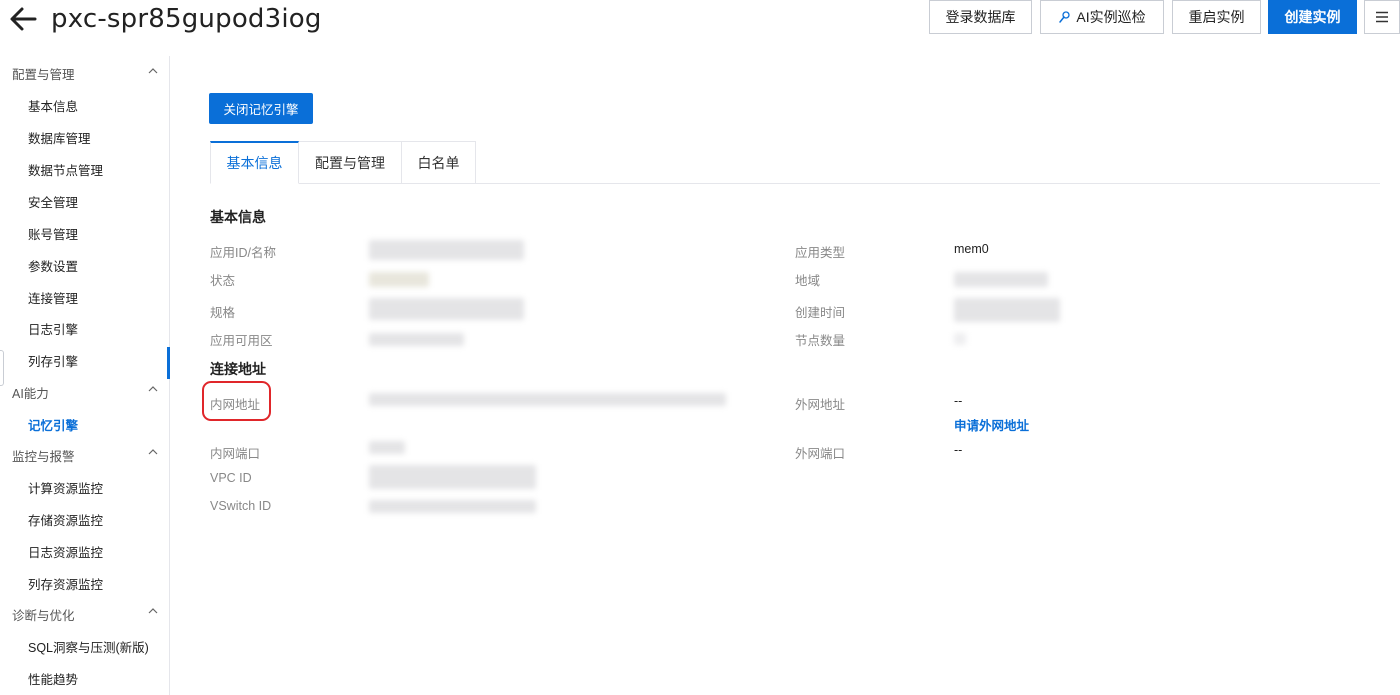 The height and width of the screenshot is (695, 1400). I want to click on tab-whitelist-label: 白名单, so click(438, 162).